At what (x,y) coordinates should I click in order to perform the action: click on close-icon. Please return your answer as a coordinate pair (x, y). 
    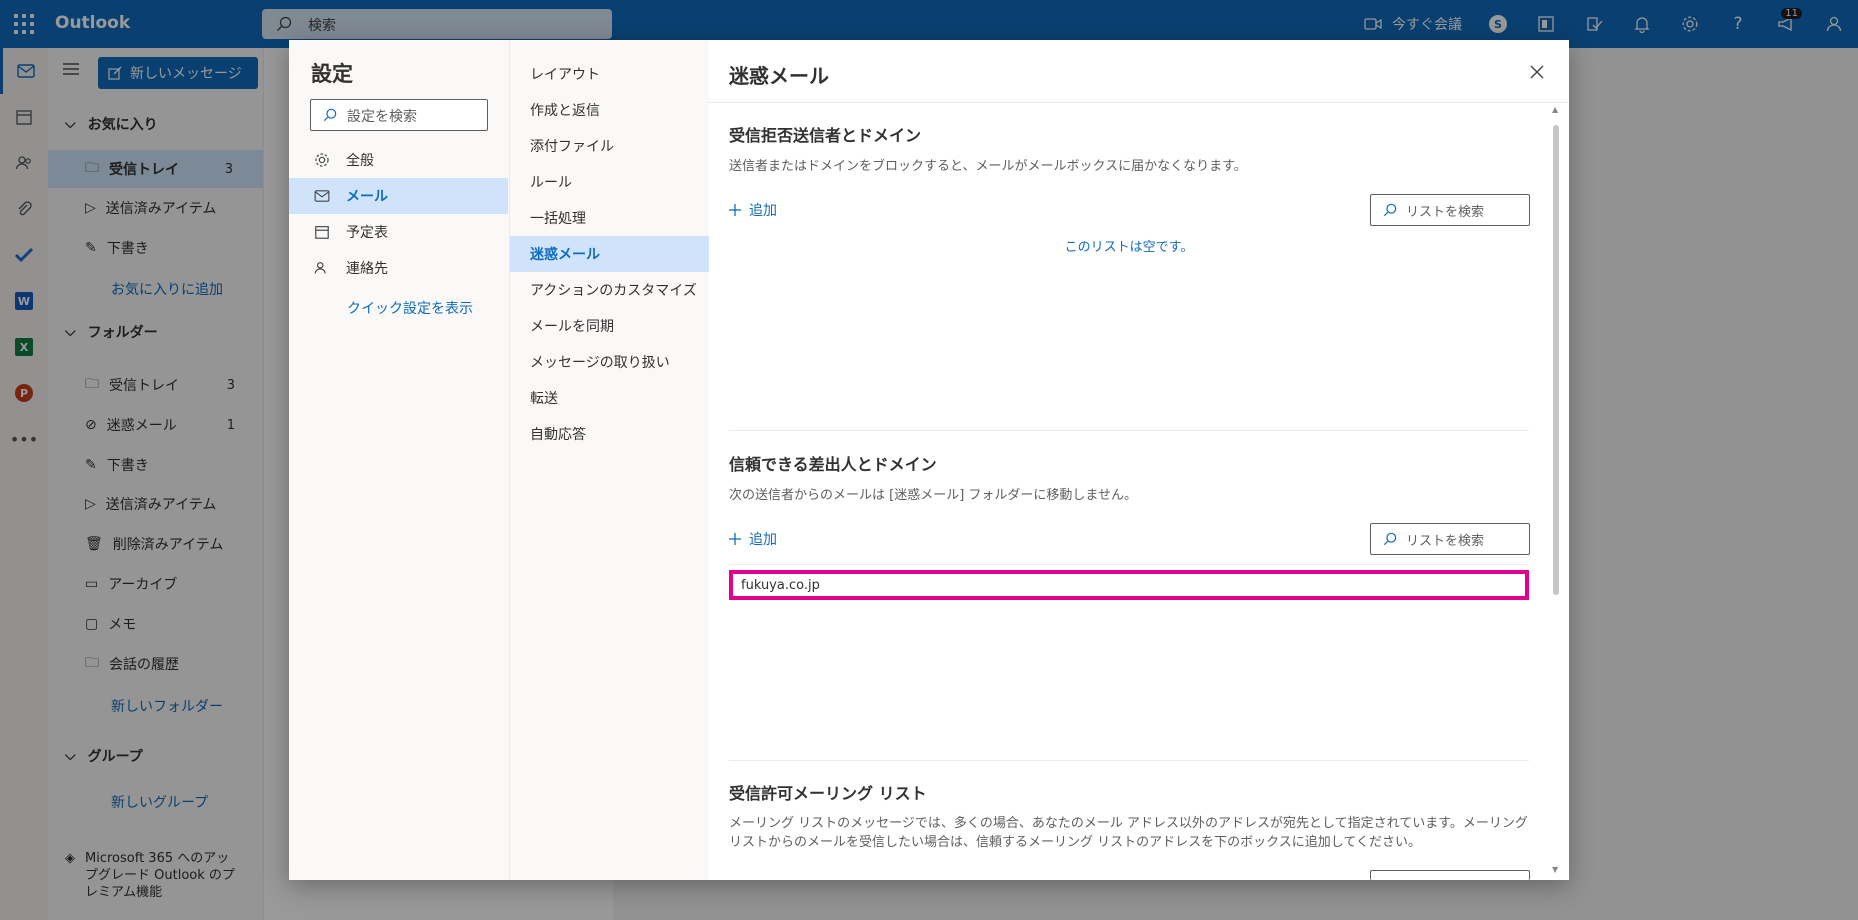
    Looking at the image, I should click on (1537, 72).